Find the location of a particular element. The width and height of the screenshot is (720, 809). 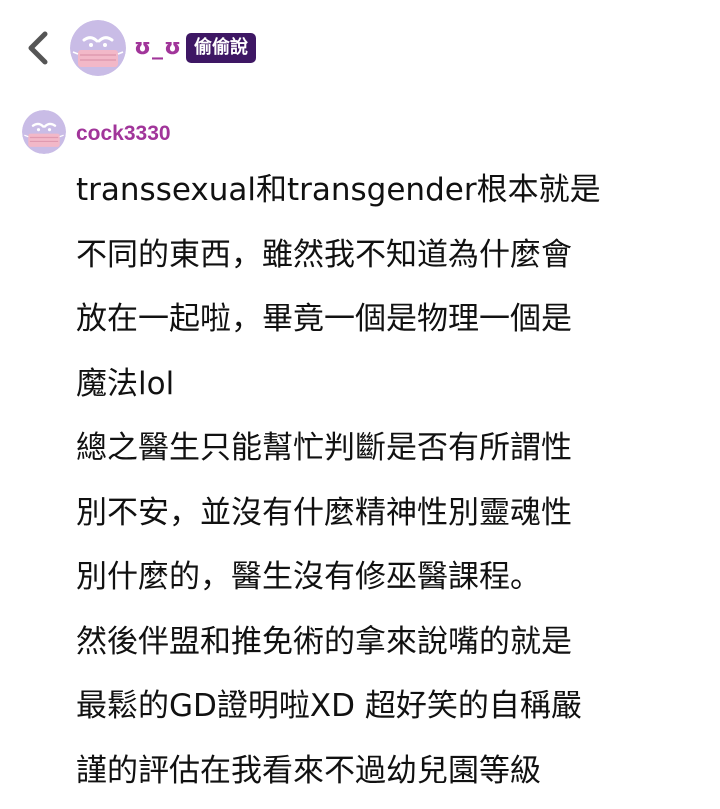

comment-line: 魔法lol is located at coordinates (125, 383).